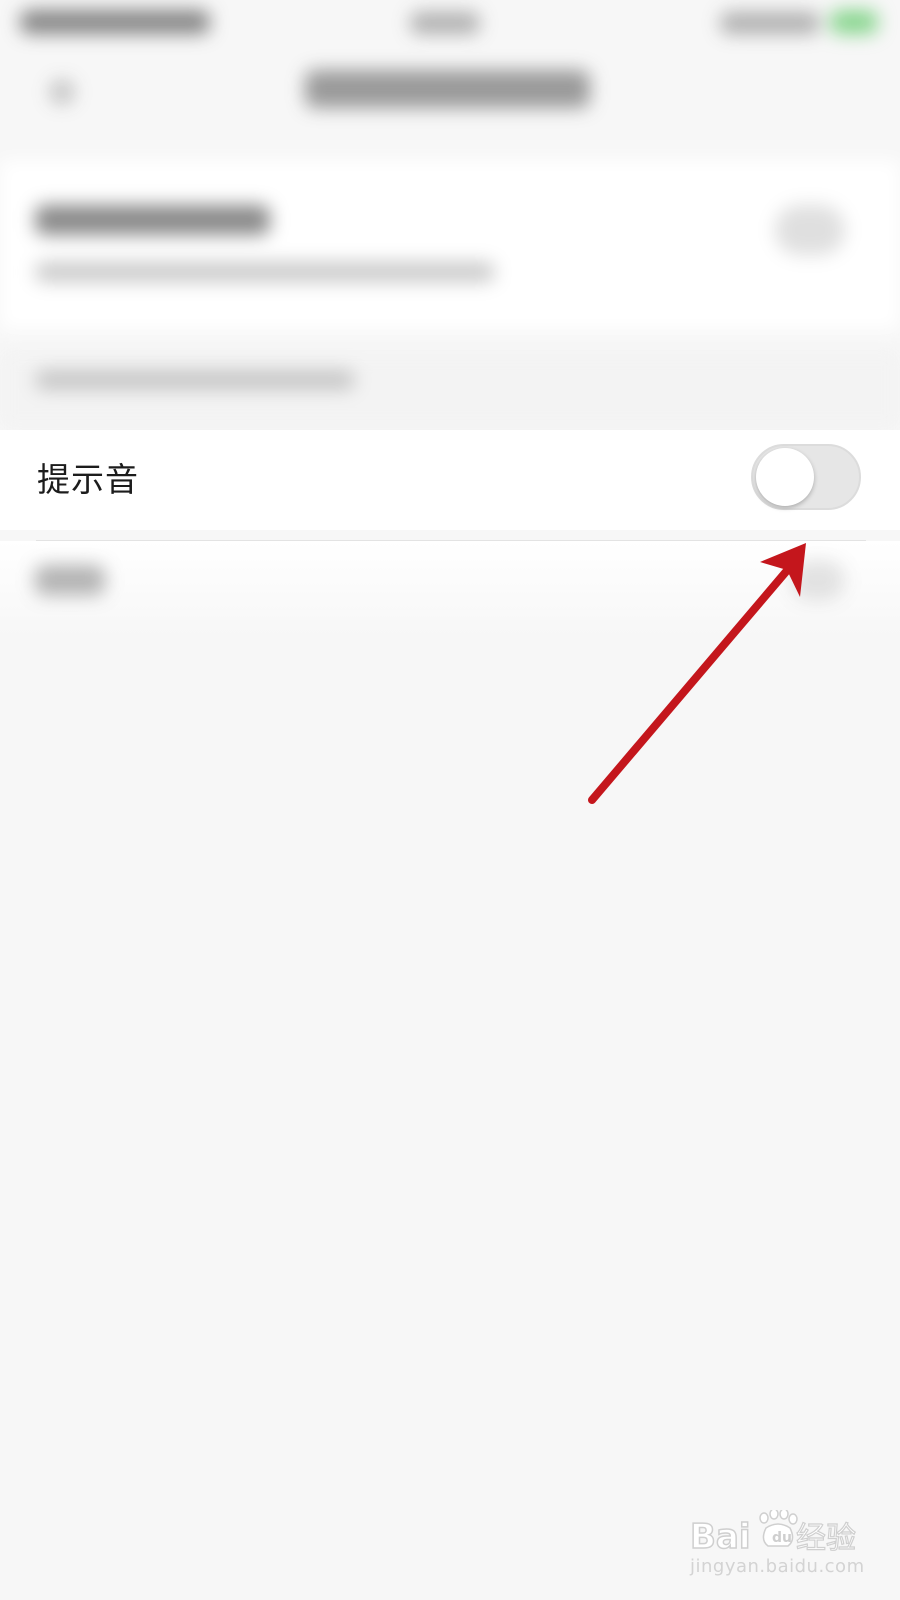 Image resolution: width=900 pixels, height=1600 pixels. What do you see at coordinates (826, 1538) in the screenshot?
I see `svg-text: 经验` at bounding box center [826, 1538].